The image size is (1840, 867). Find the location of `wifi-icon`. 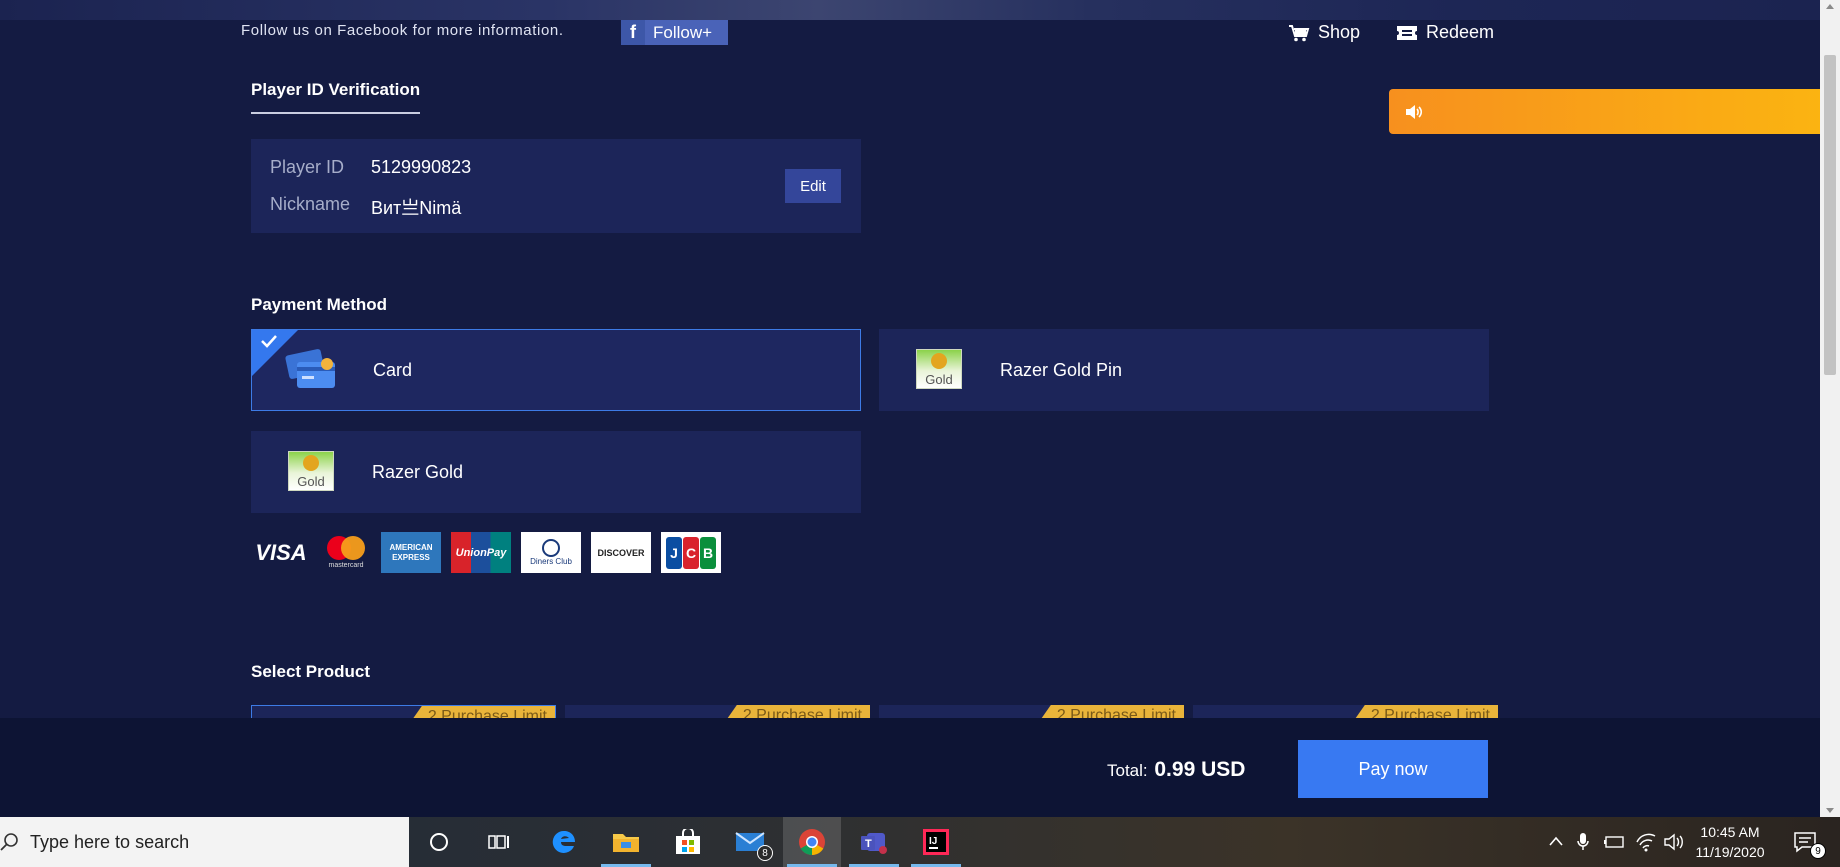

wifi-icon is located at coordinates (1646, 842).